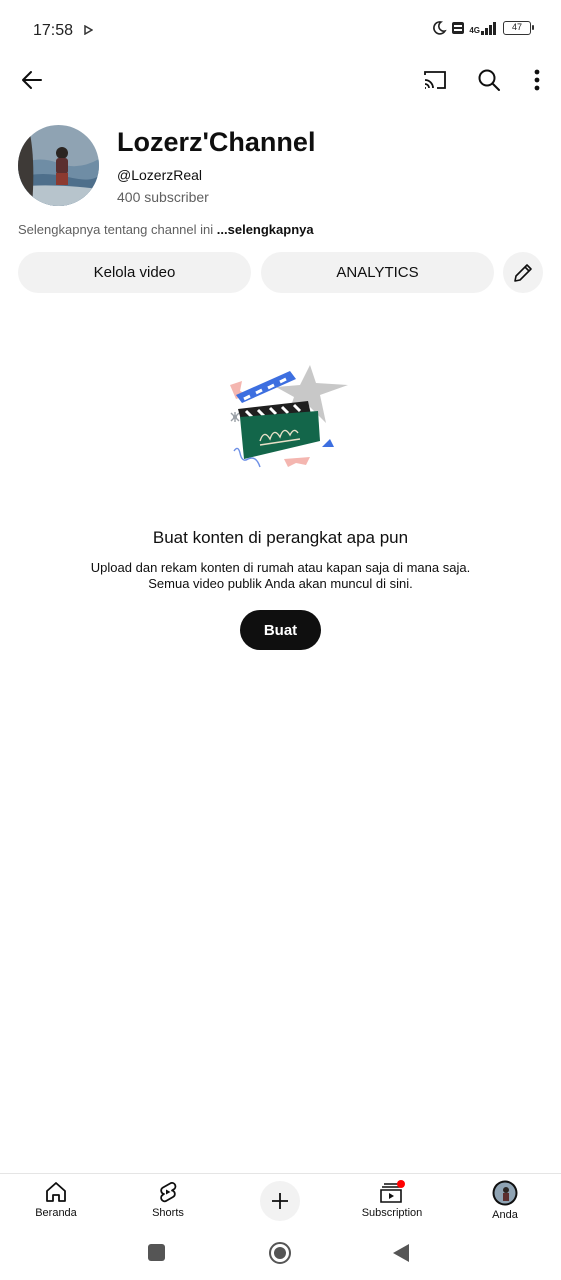  I want to click on cast-button, so click(435, 80).